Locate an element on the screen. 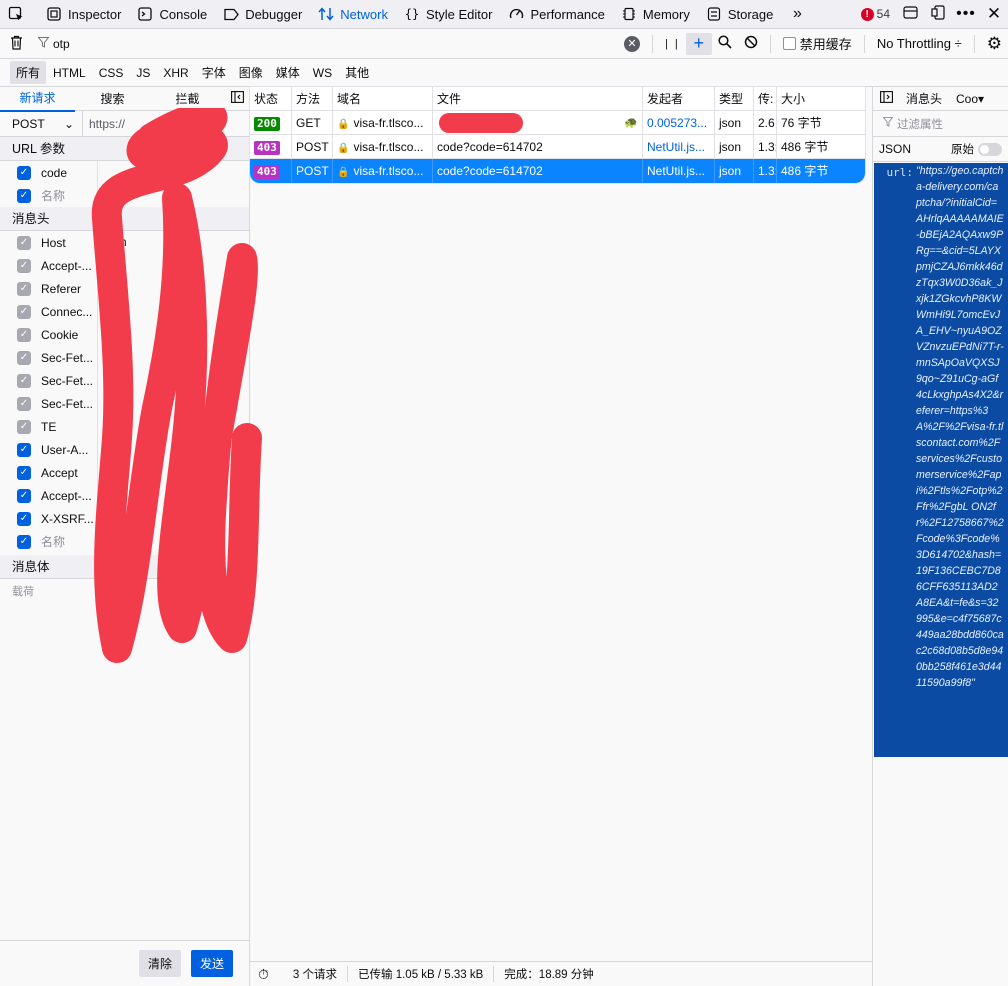 This screenshot has height=986, width=1008. element-picker-button is located at coordinates (19, 14).